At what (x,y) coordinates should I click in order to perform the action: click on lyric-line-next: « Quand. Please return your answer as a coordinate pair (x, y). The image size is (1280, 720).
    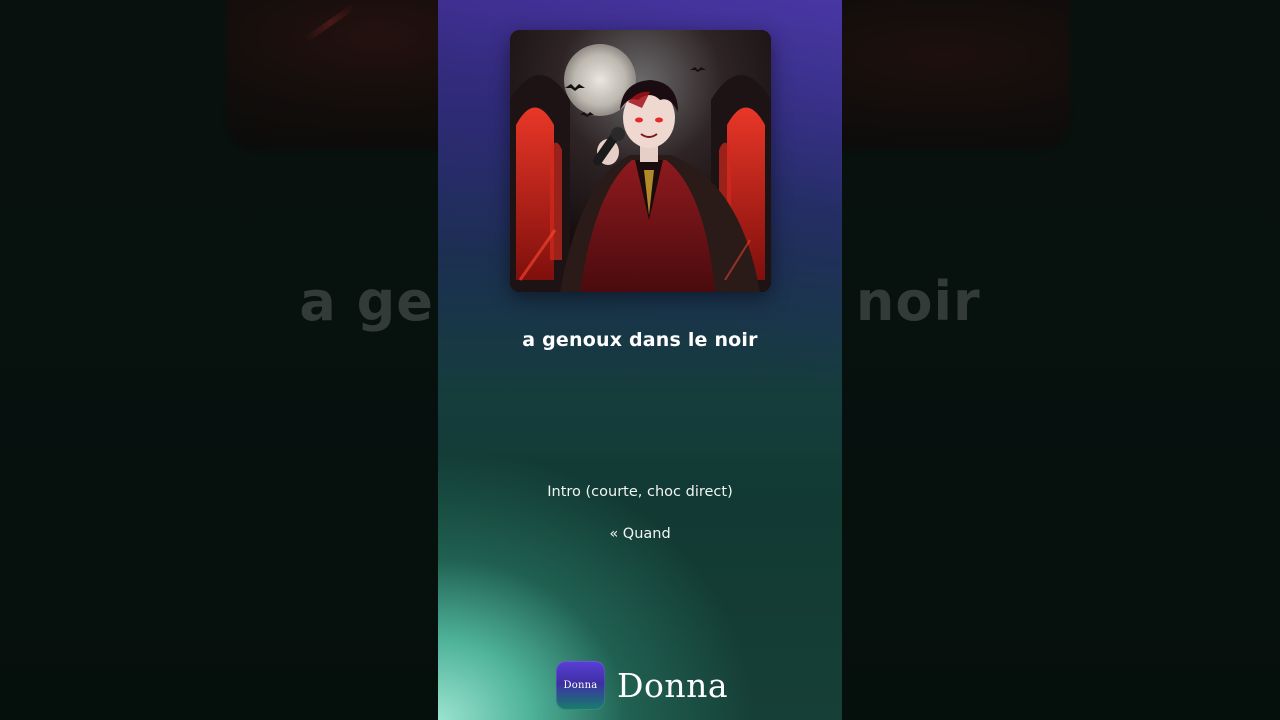
    Looking at the image, I should click on (640, 534).